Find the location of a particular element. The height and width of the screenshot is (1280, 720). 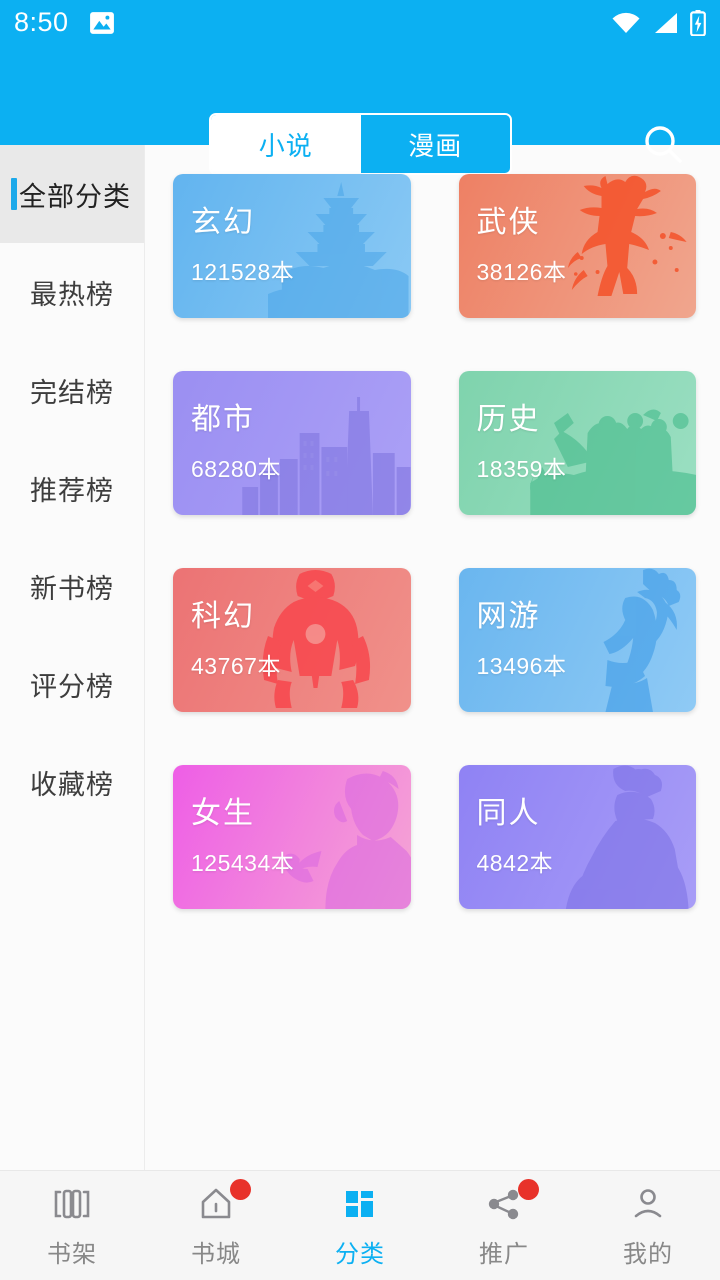

category-card-female: 女生 125434本 is located at coordinates (292, 837).